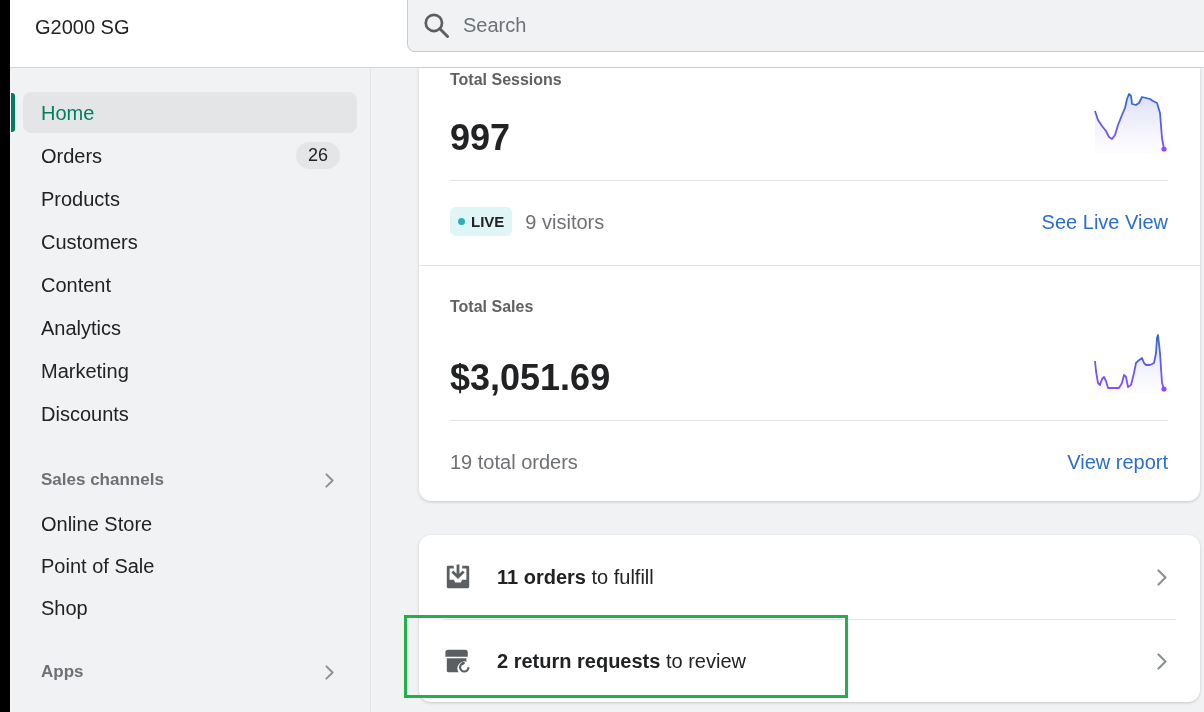 Image resolution: width=1204 pixels, height=712 pixels. Describe the element at coordinates (1104, 221) in the screenshot. I see `footer-link: See Live View` at that location.